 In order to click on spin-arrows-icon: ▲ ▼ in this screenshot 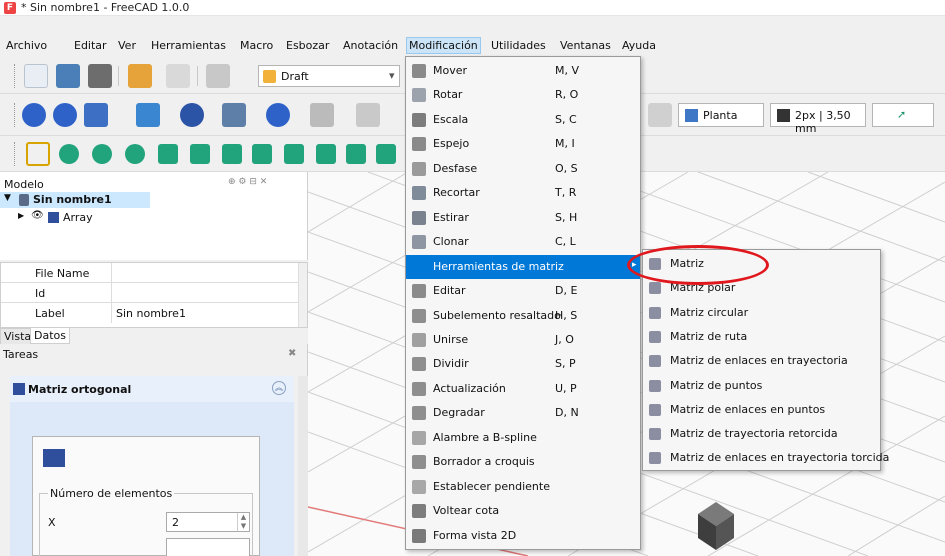, I will do `click(243, 522)`.